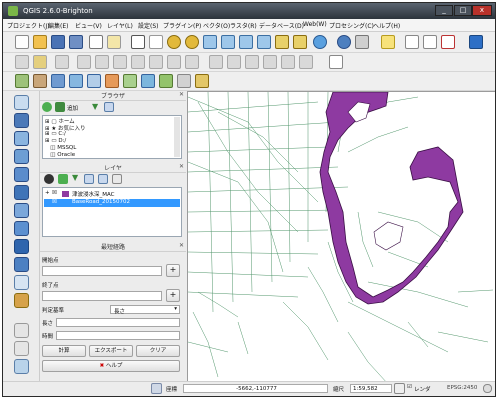 The width and height of the screenshot is (500, 401). Describe the element at coordinates (21, 174) in the screenshot. I see `fill-ring-icon` at that location.